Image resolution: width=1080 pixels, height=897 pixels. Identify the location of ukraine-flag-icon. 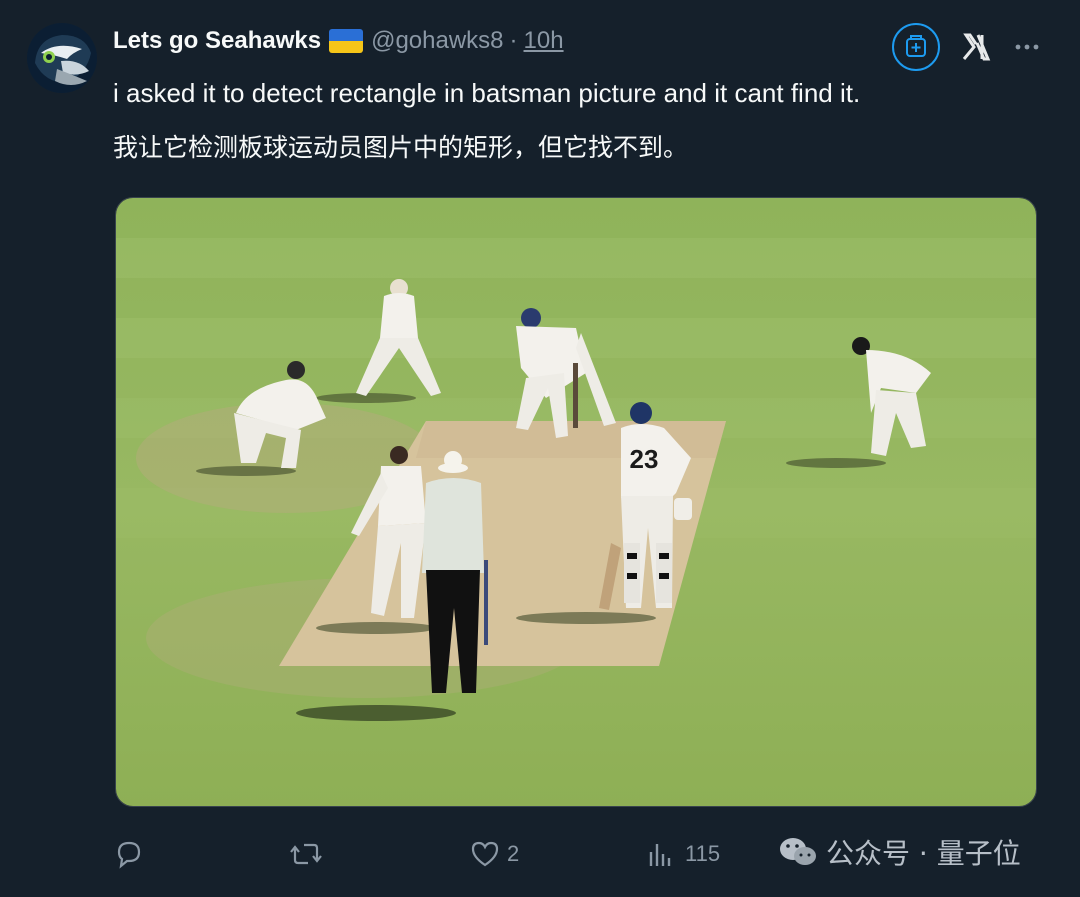
(346, 41).